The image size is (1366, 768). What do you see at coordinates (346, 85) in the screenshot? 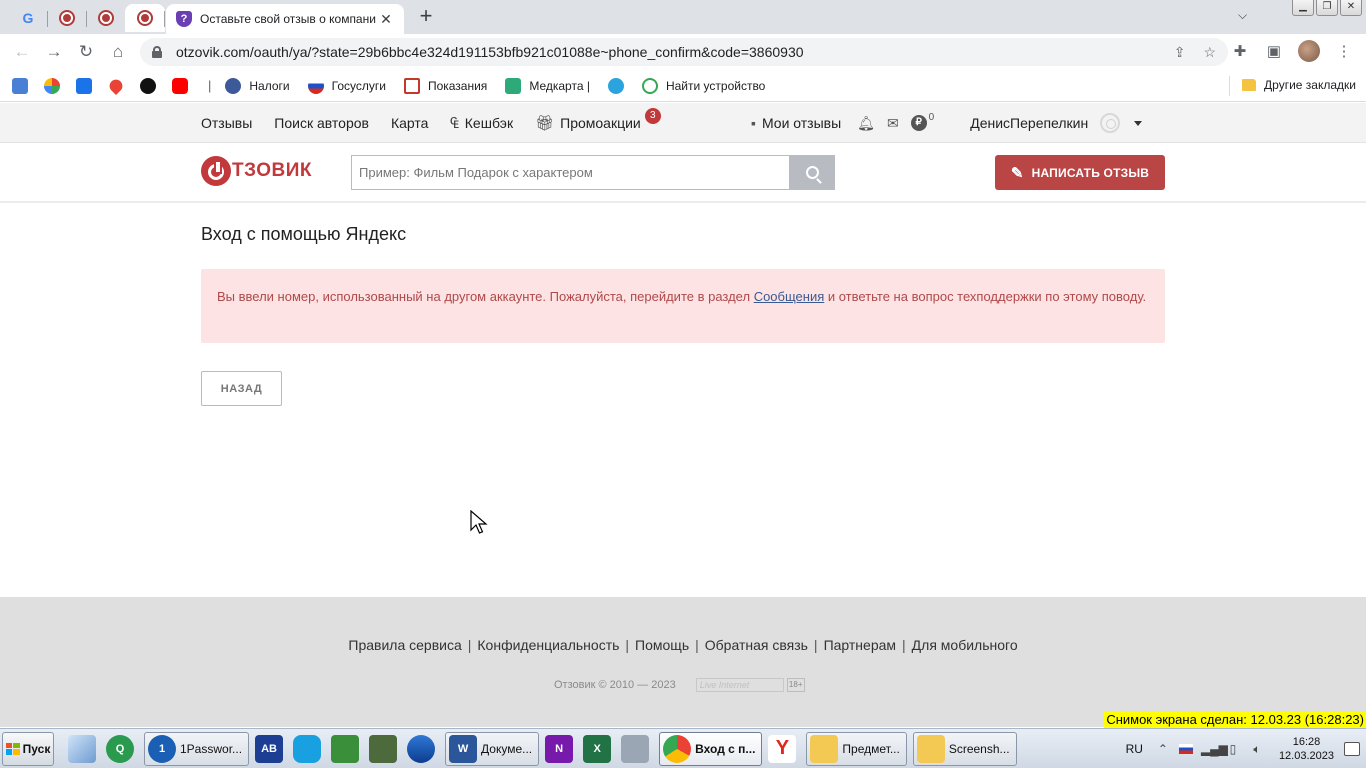
I see `bookmark-item-1: Госуслуги` at bounding box center [346, 85].